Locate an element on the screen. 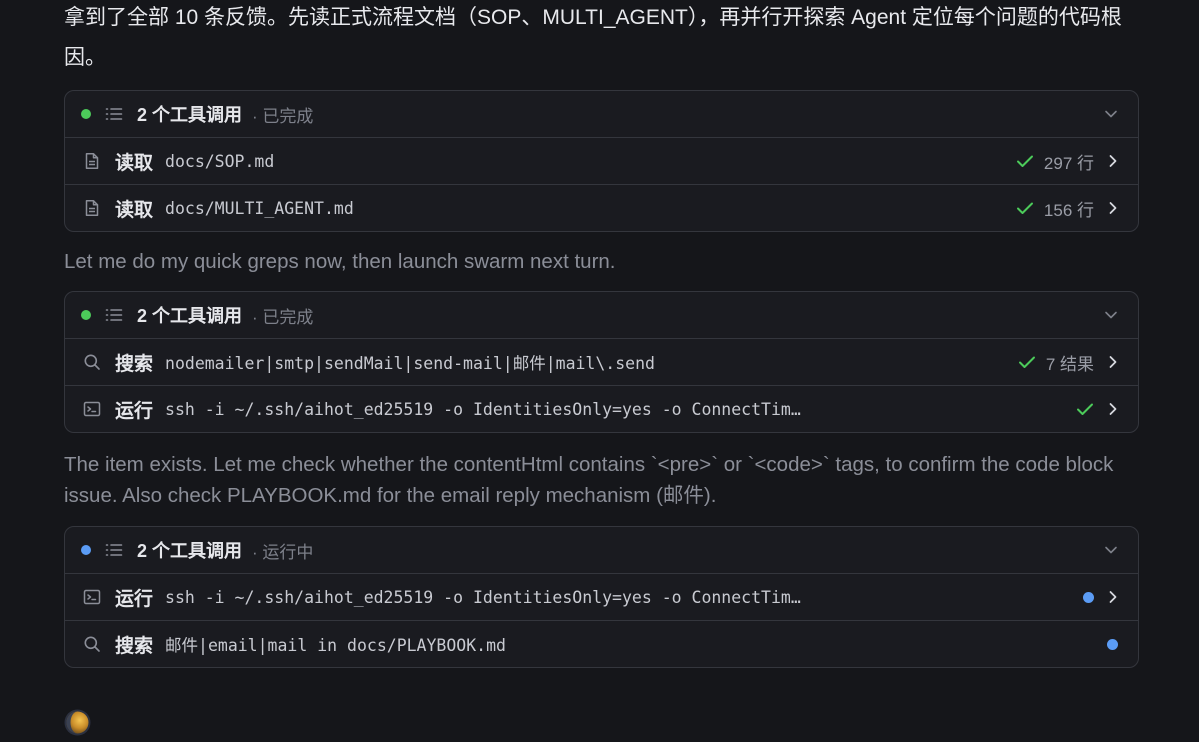  avatar is located at coordinates (77, 722).